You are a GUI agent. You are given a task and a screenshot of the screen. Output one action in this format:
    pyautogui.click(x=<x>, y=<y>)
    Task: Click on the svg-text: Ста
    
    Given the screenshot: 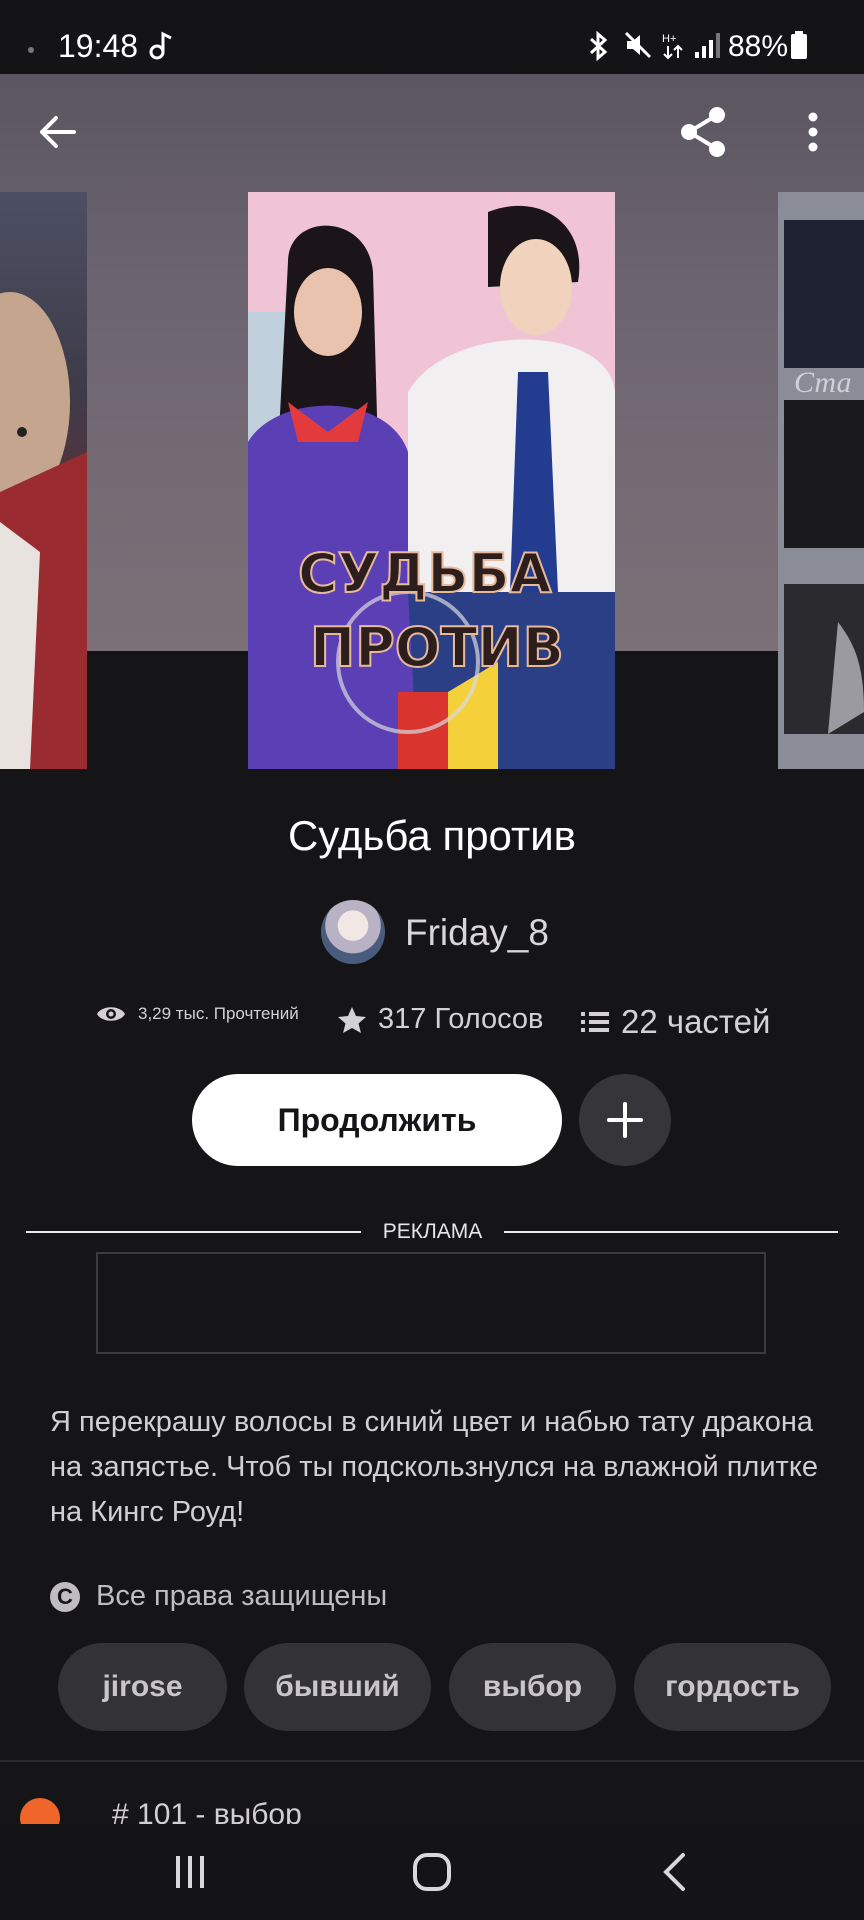 What is the action you would take?
    pyautogui.click(x=822, y=382)
    